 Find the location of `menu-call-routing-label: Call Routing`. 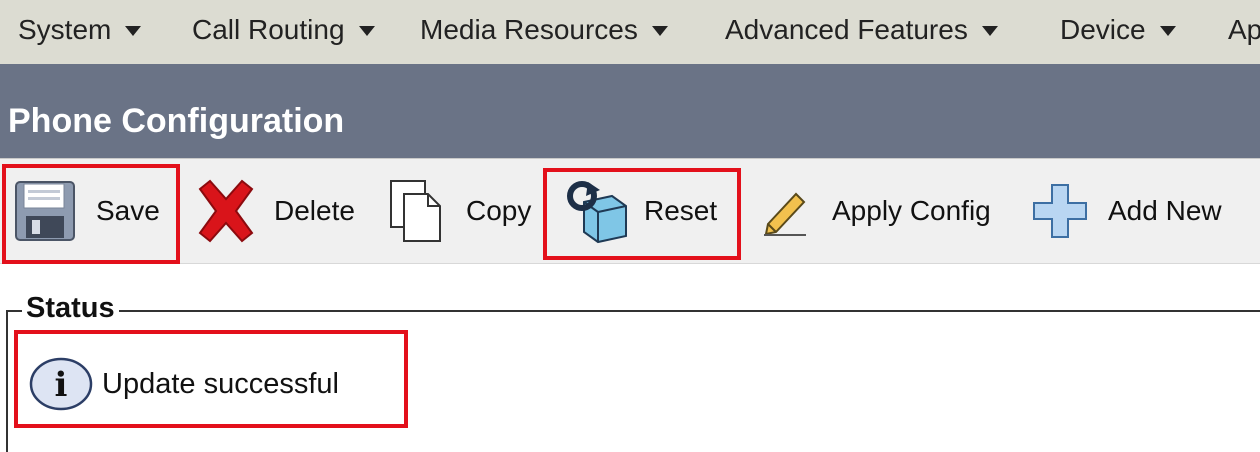

menu-call-routing-label: Call Routing is located at coordinates (268, 29).